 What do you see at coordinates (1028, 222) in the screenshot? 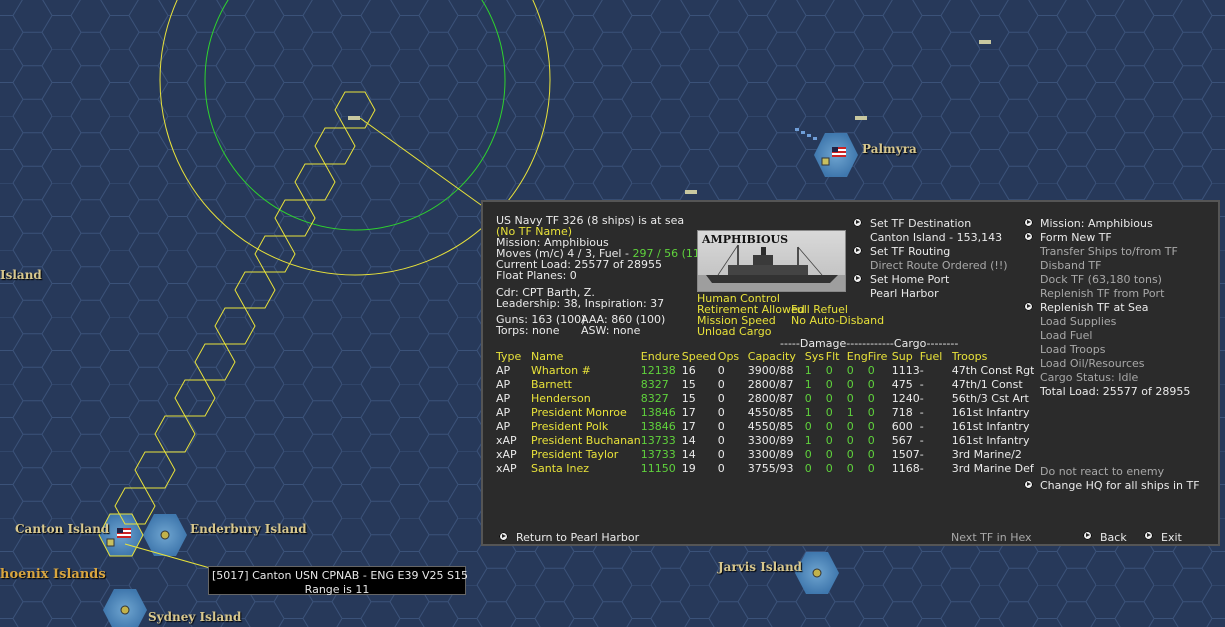
I see `mission-arrow-icon` at bounding box center [1028, 222].